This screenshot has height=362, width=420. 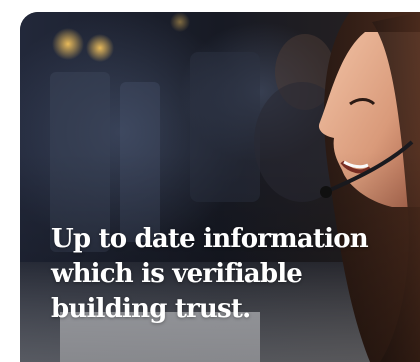 What do you see at coordinates (210, 239) in the screenshot?
I see `headline-line-1: Up to date information` at bounding box center [210, 239].